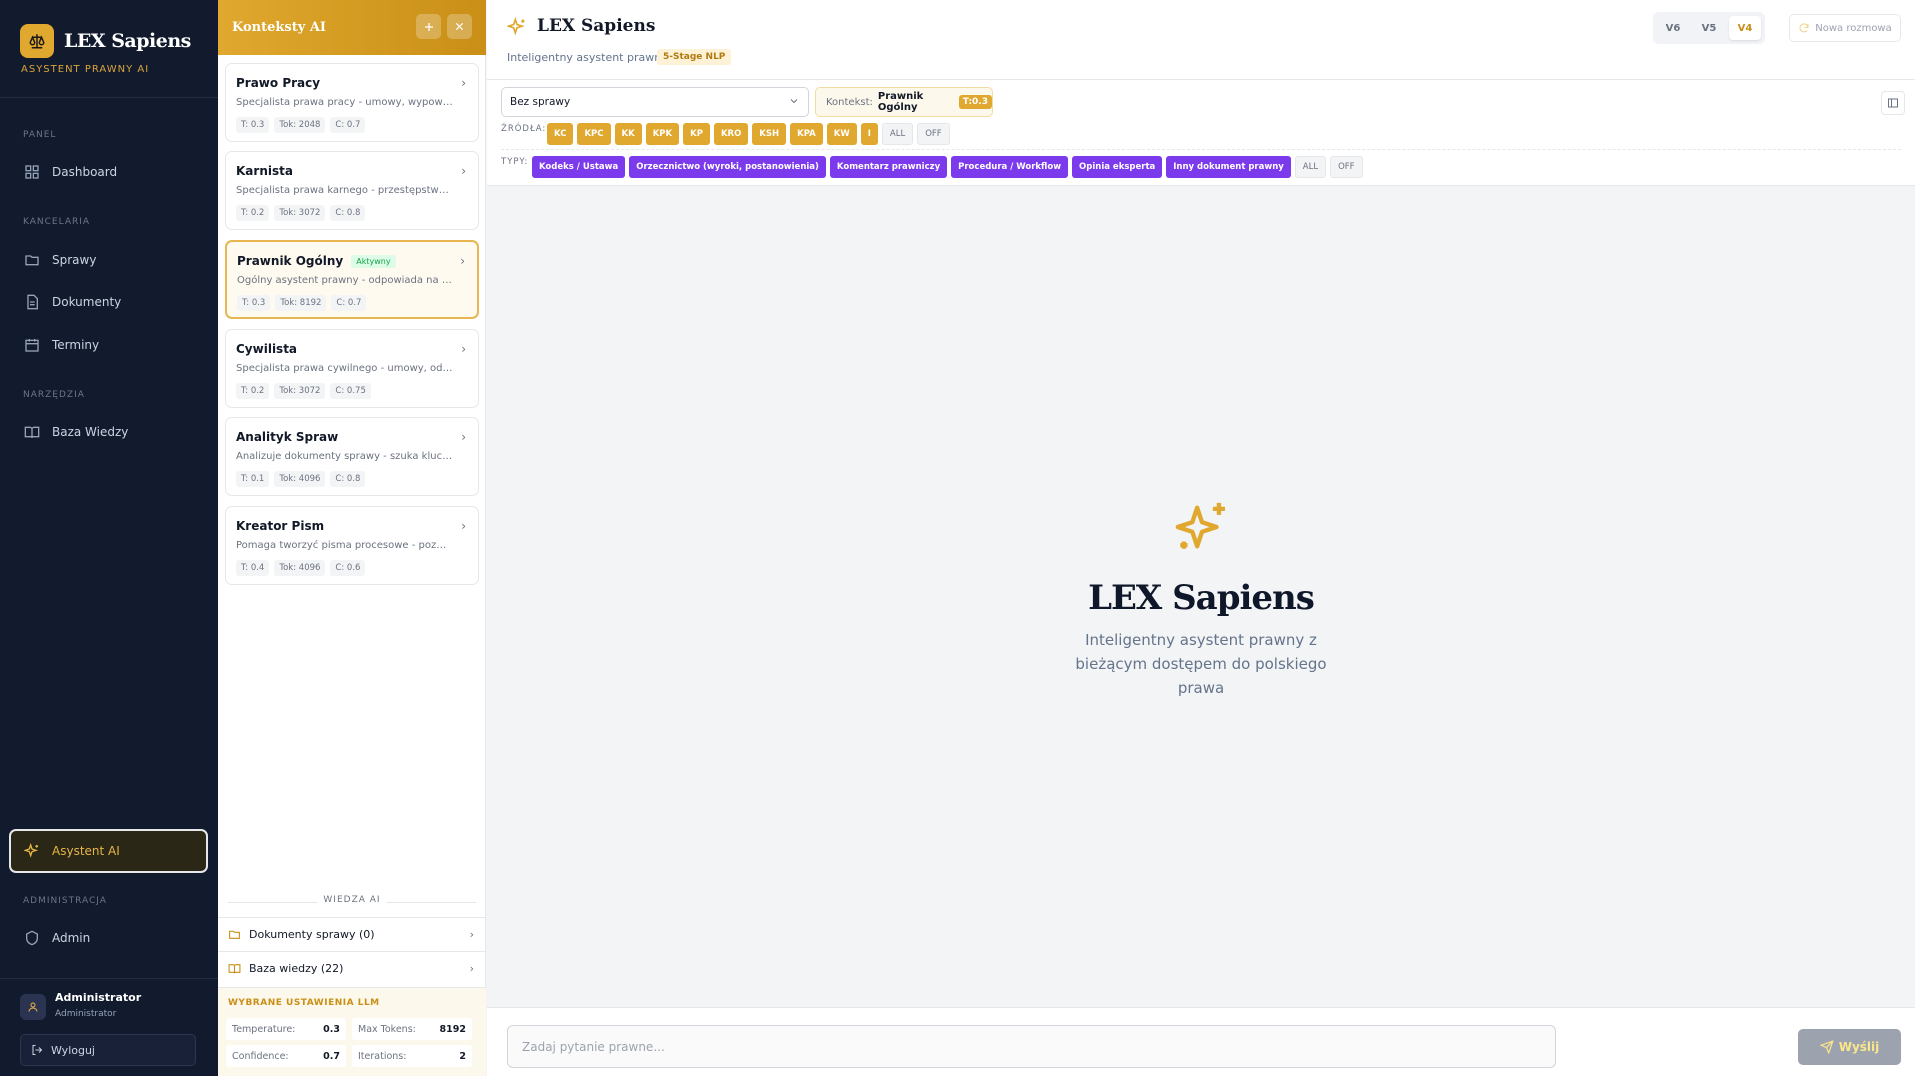 The height and width of the screenshot is (1076, 1915). I want to click on panel-icon, so click(1893, 103).